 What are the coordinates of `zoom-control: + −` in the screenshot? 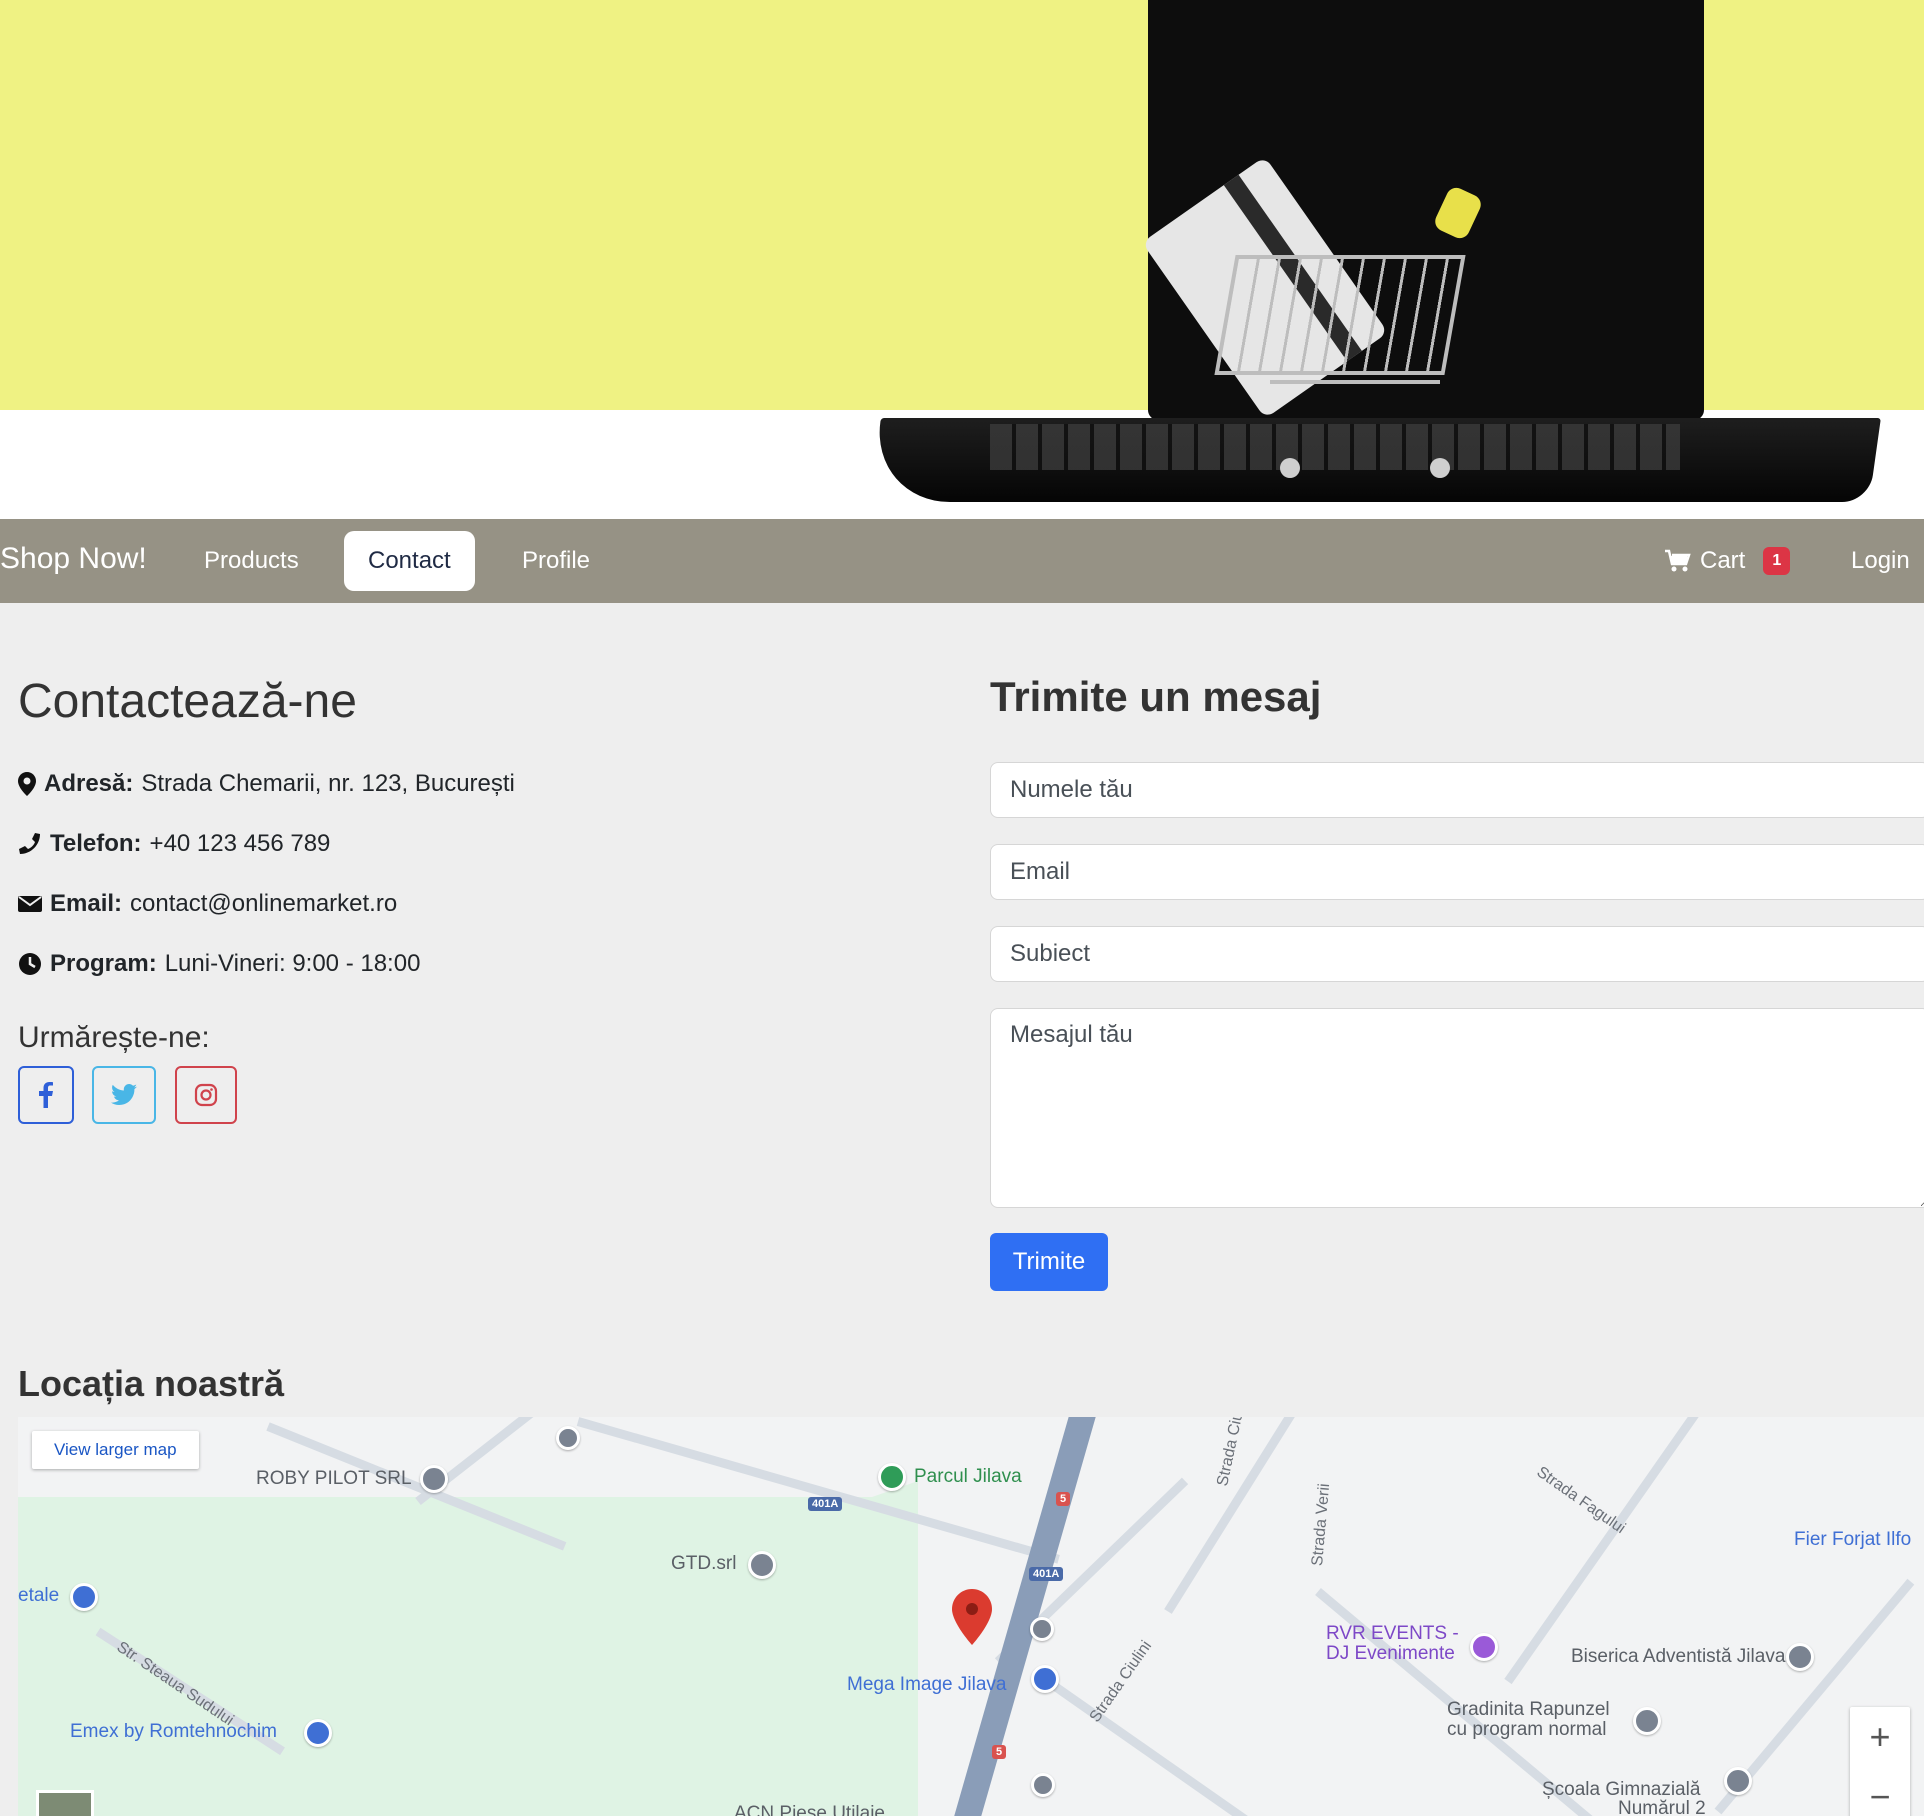 It's located at (1880, 1761).